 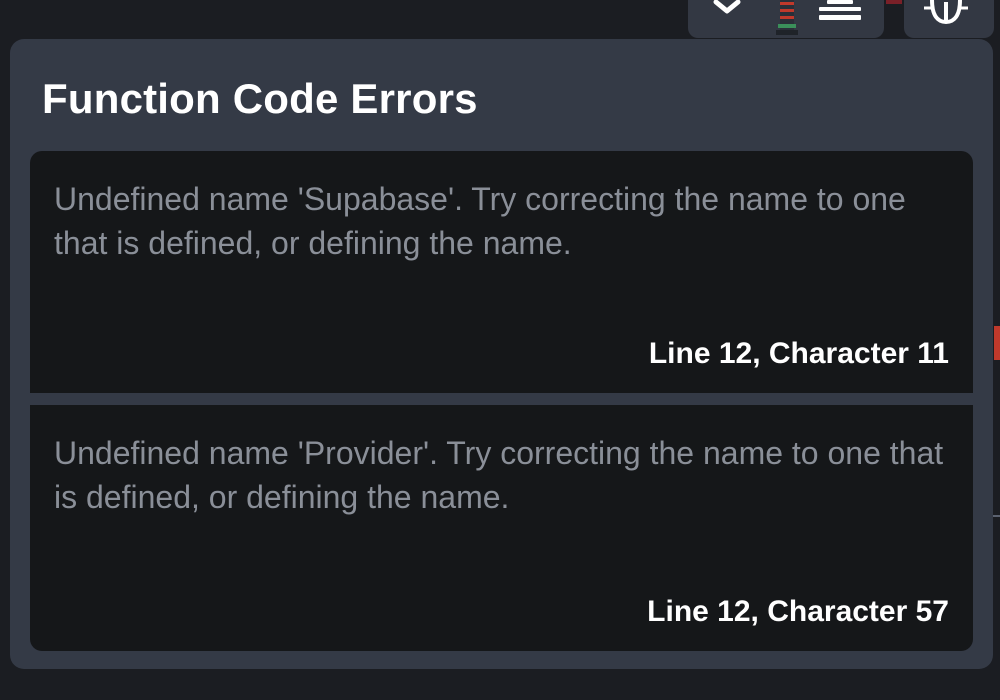 What do you see at coordinates (260, 98) in the screenshot?
I see `panel-title: Function Code Errors` at bounding box center [260, 98].